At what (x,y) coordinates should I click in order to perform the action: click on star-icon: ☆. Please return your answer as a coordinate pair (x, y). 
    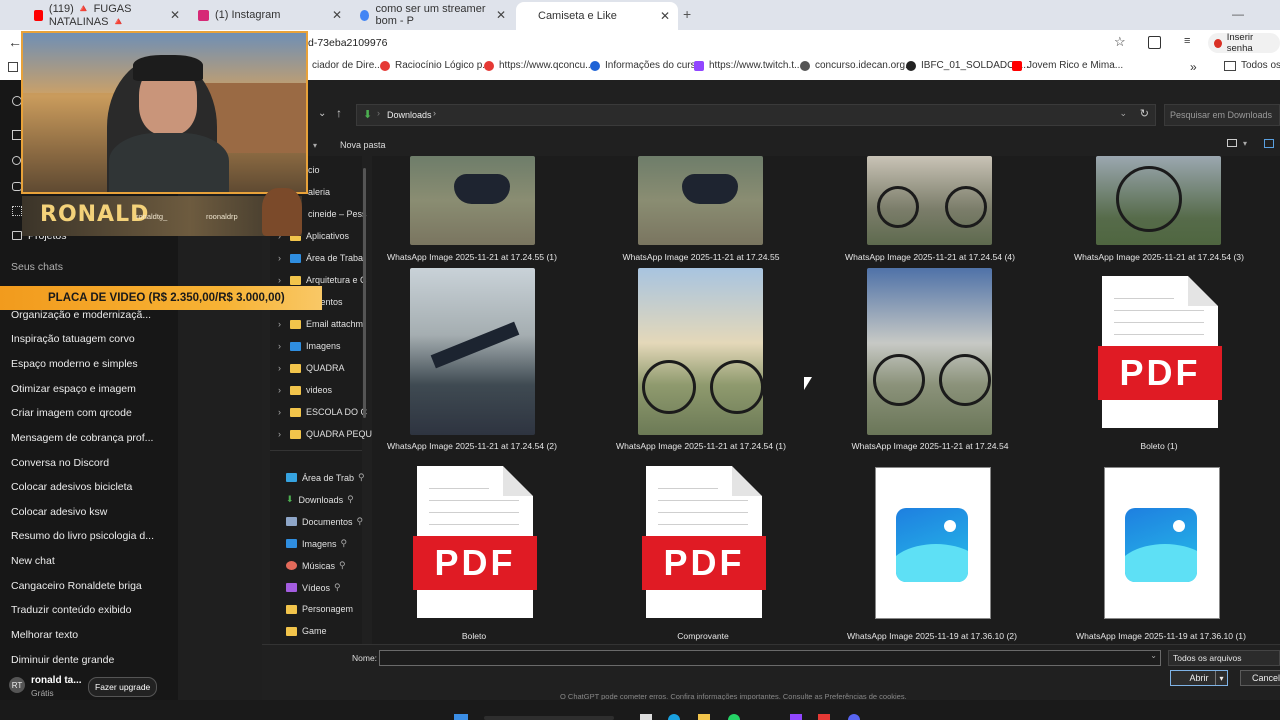
    Looking at the image, I should click on (1120, 42).